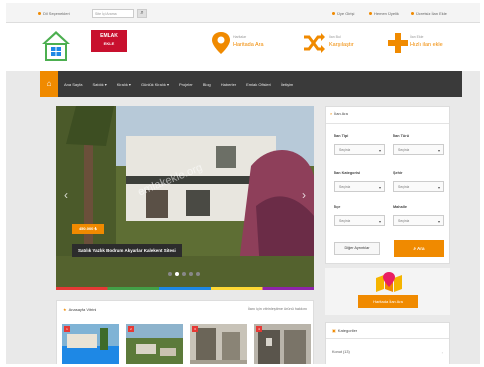 This screenshot has width=484, height=367. I want to click on globe-icon, so click(39, 14).